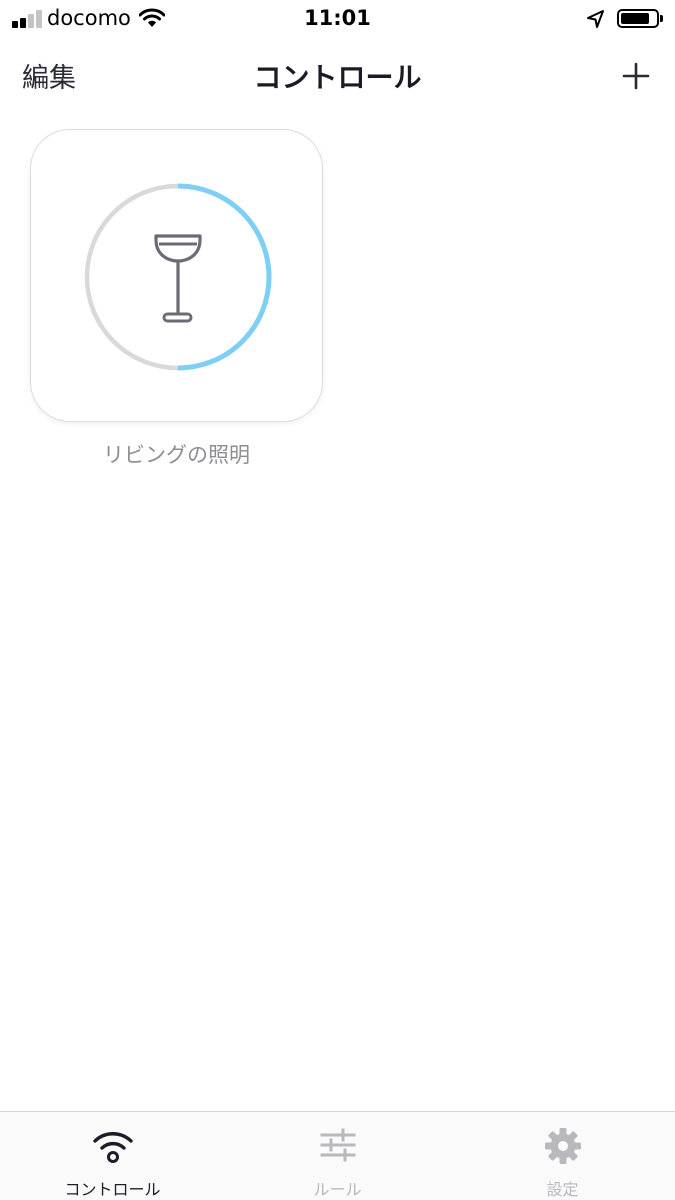  I want to click on navigation-bar: 編集 コントロール, so click(337, 74).